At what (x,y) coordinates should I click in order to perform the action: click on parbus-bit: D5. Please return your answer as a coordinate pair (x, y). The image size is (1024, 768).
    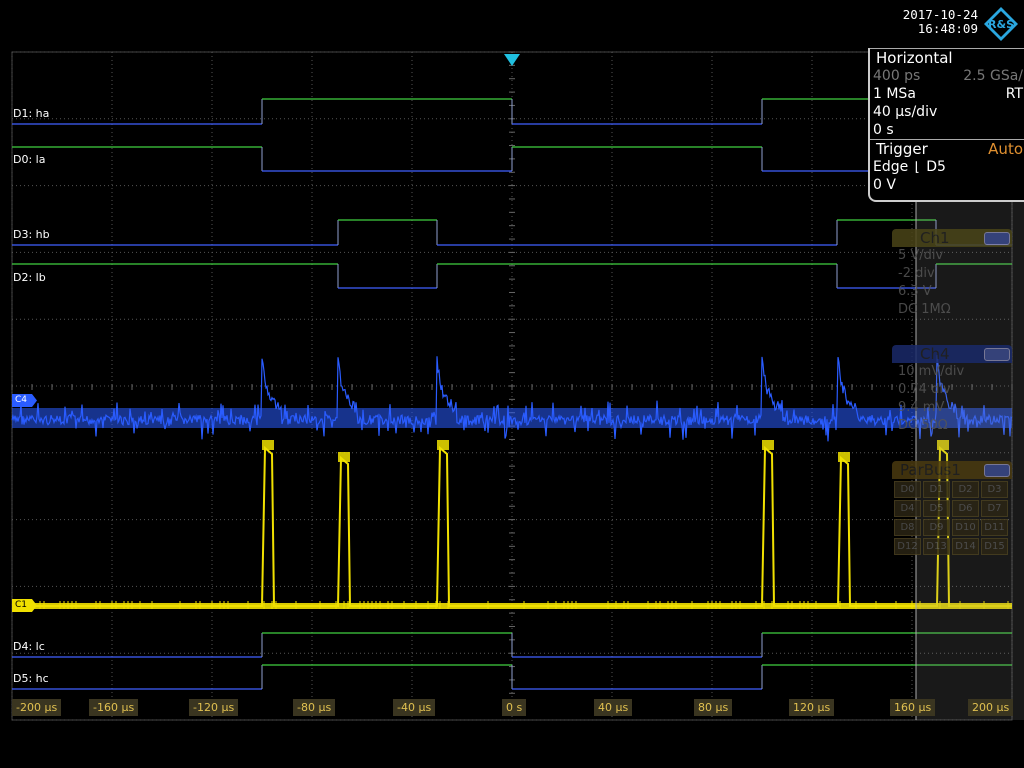
    Looking at the image, I should click on (936, 508).